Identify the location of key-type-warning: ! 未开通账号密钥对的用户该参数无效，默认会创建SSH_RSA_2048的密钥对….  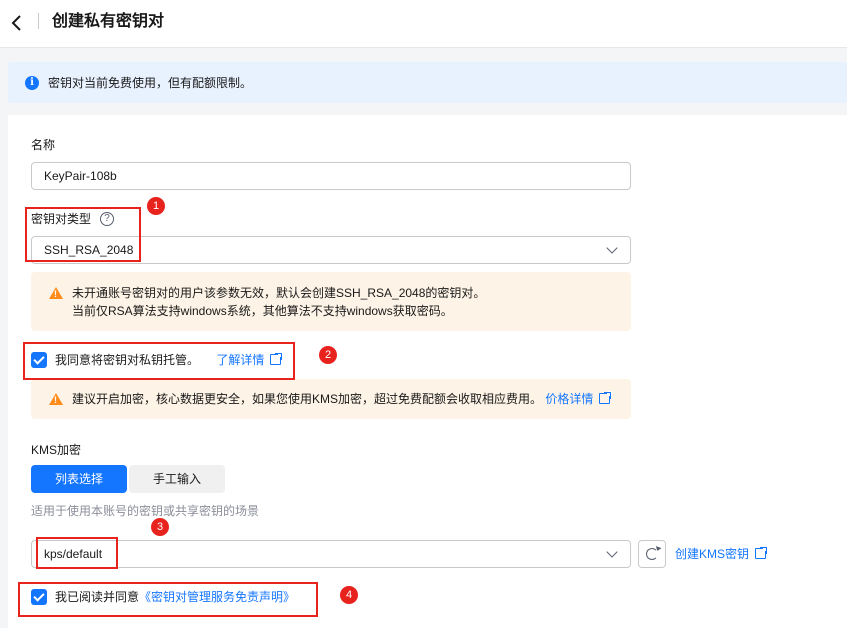
(331, 301).